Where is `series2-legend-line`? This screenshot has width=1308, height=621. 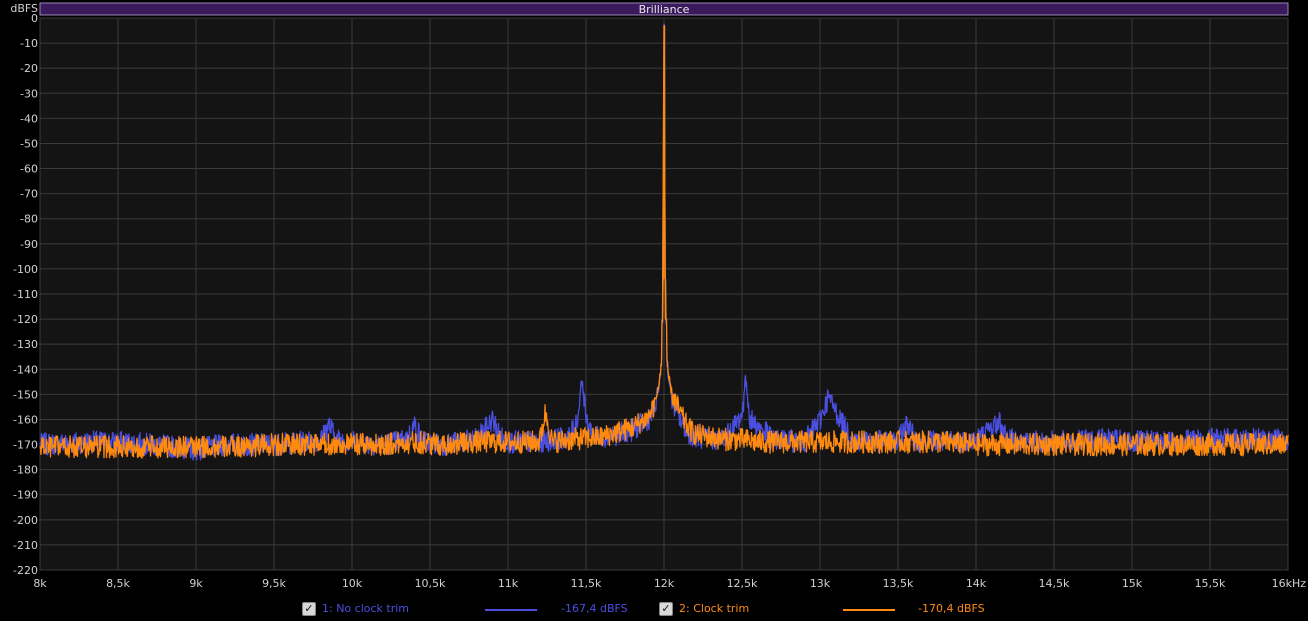
series2-legend-line is located at coordinates (869, 610).